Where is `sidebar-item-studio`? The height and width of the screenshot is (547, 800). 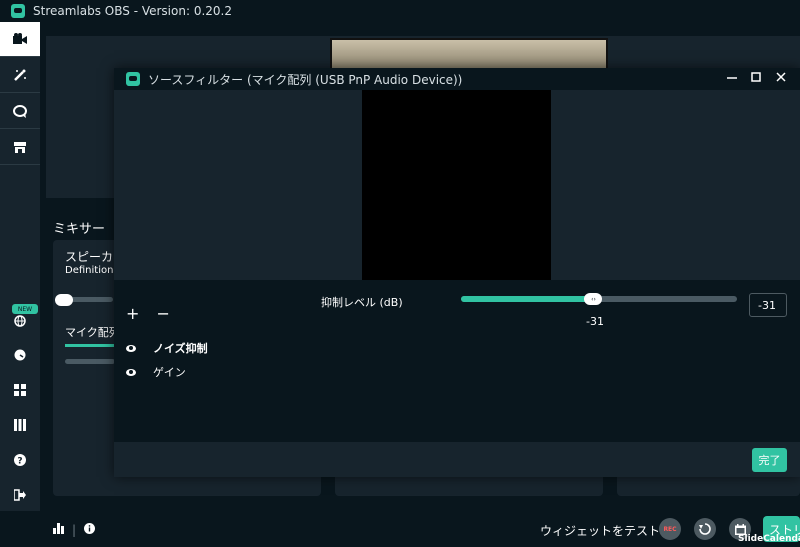
sidebar-item-studio is located at coordinates (20, 39).